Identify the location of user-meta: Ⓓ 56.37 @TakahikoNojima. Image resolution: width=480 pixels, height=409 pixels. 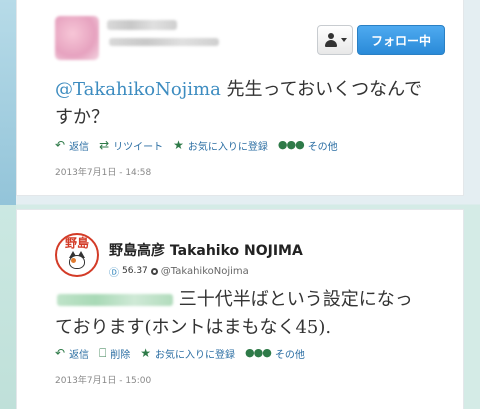
(179, 271).